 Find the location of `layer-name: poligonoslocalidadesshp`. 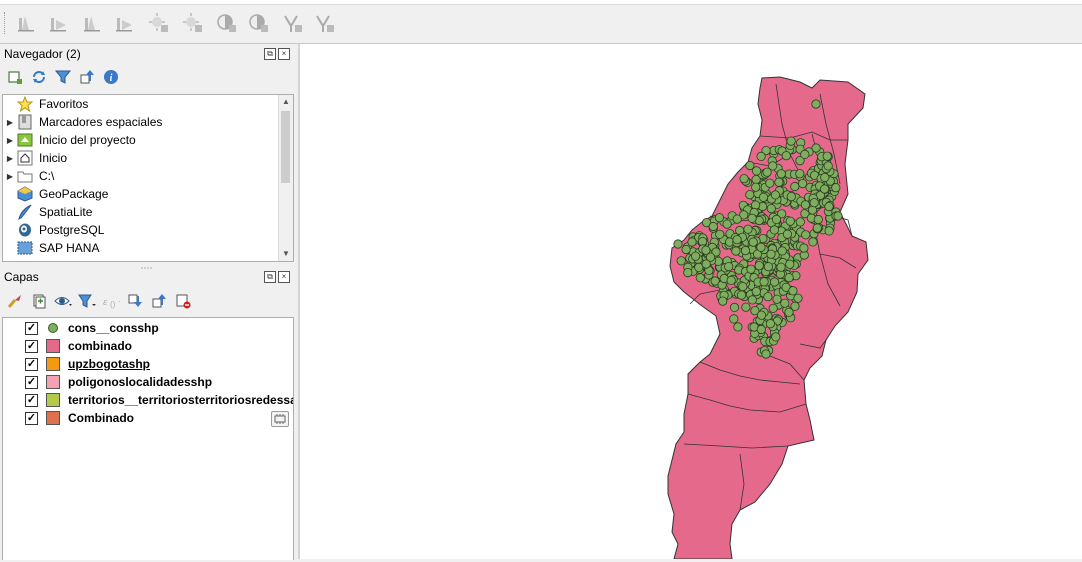

layer-name: poligonoslocalidadesshp is located at coordinates (140, 382).